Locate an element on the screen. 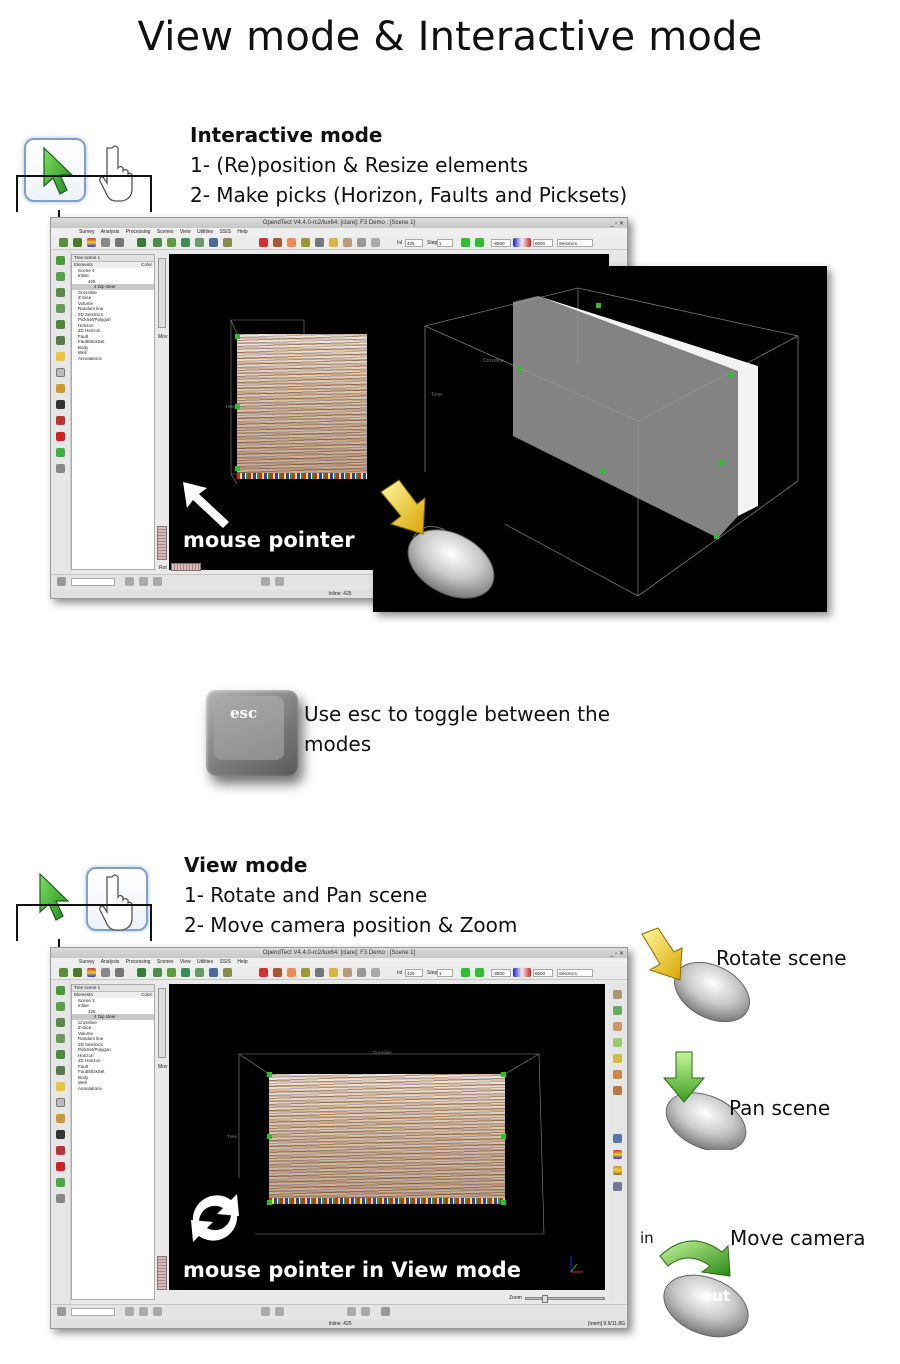  menu-utilities: Utilities is located at coordinates (205, 962).